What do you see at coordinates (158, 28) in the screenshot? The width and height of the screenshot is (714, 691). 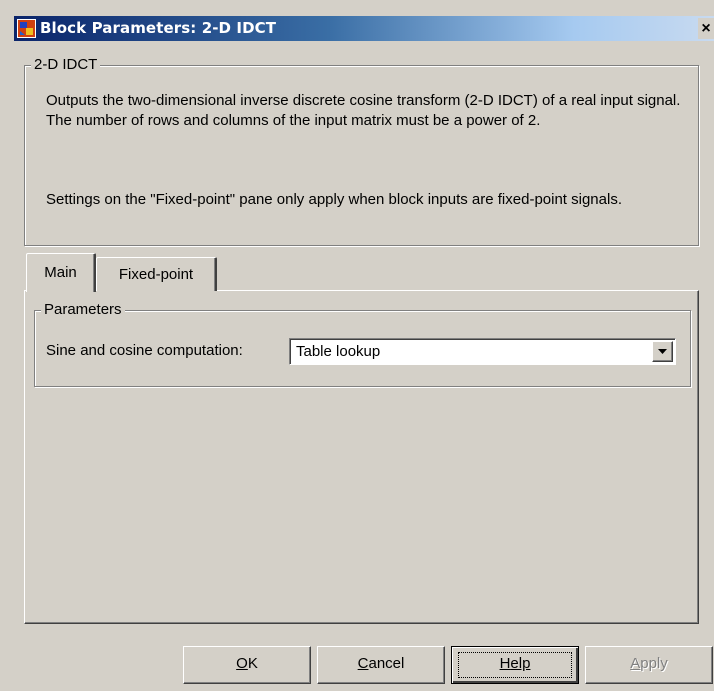 I see `window-title: Block Parameters: 2-D IDCT` at bounding box center [158, 28].